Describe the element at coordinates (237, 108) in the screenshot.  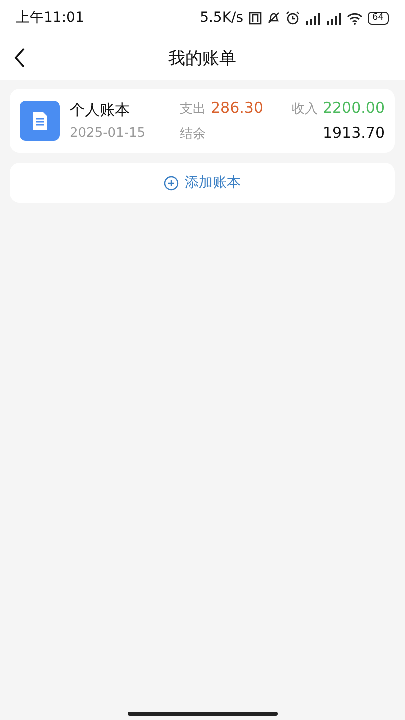
I see `expense-amount: 286.30` at that location.